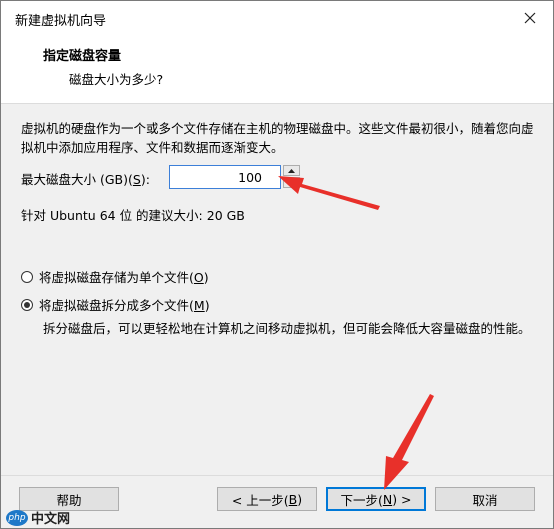 The width and height of the screenshot is (554, 529). I want to click on split-description: 拆分磁盘后，可以更轻松地在计算机之间移动虚拟机，但可能会降低大容量磁盘的性能。, so click(287, 328).